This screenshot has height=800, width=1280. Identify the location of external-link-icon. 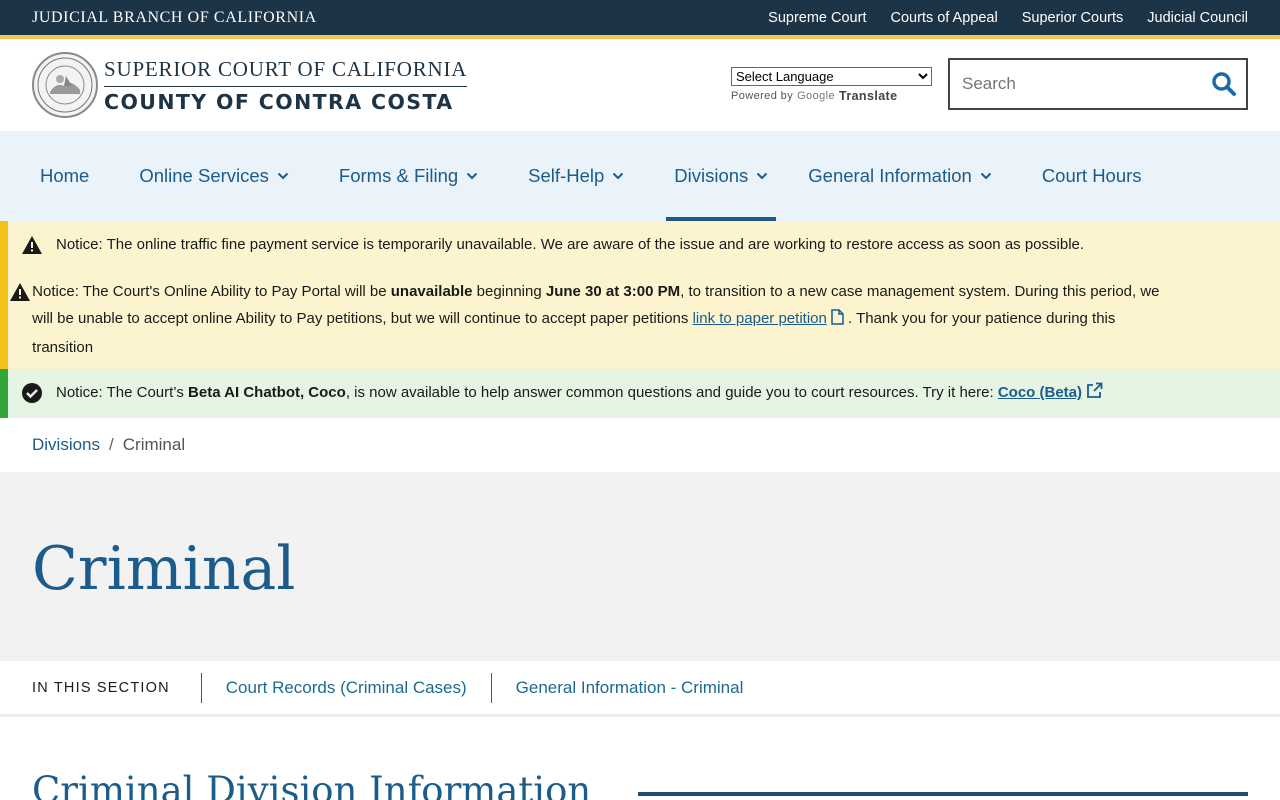
(1094, 394).